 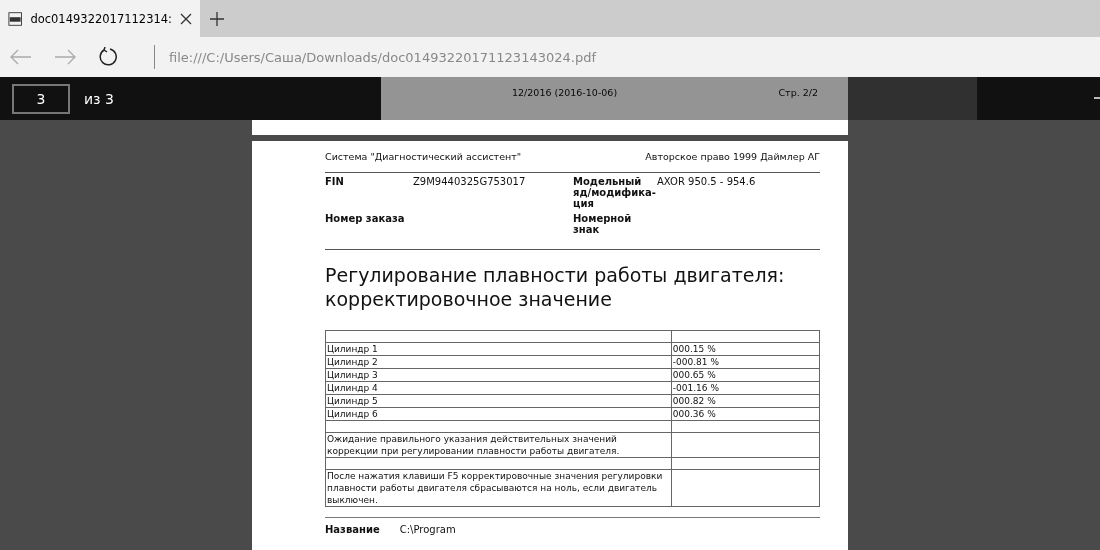 I want to click on field-label: Модельный яд/модифика-ция, so click(x=615, y=192).